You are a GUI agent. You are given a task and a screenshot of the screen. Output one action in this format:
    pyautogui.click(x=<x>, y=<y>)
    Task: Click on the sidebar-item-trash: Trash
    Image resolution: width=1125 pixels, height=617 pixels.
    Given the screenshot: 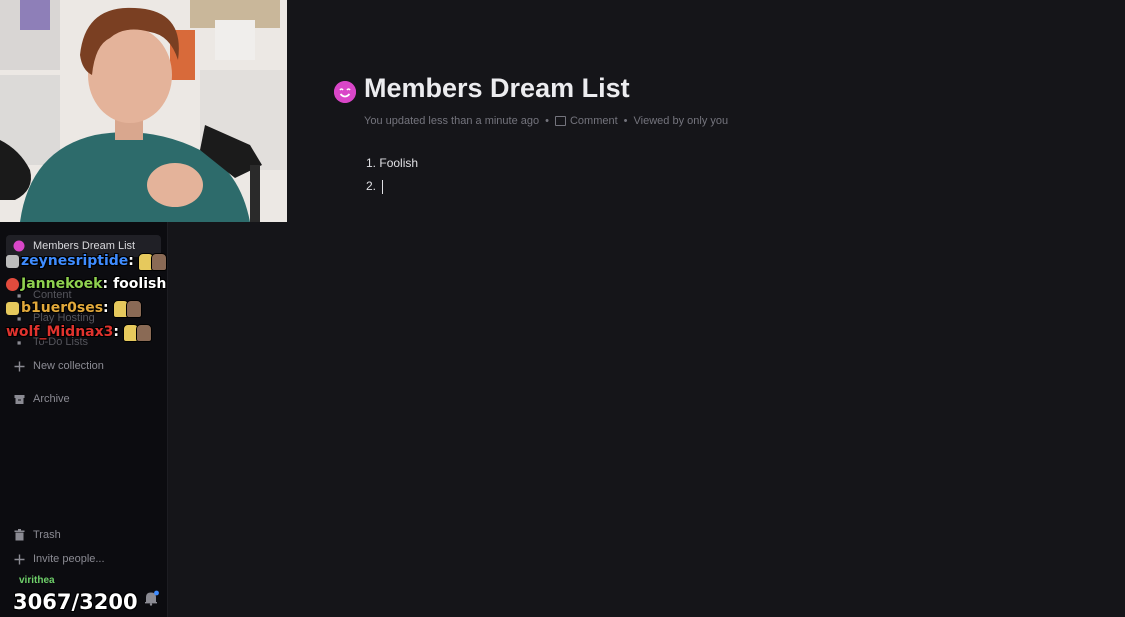 What is the action you would take?
    pyautogui.click(x=36, y=535)
    